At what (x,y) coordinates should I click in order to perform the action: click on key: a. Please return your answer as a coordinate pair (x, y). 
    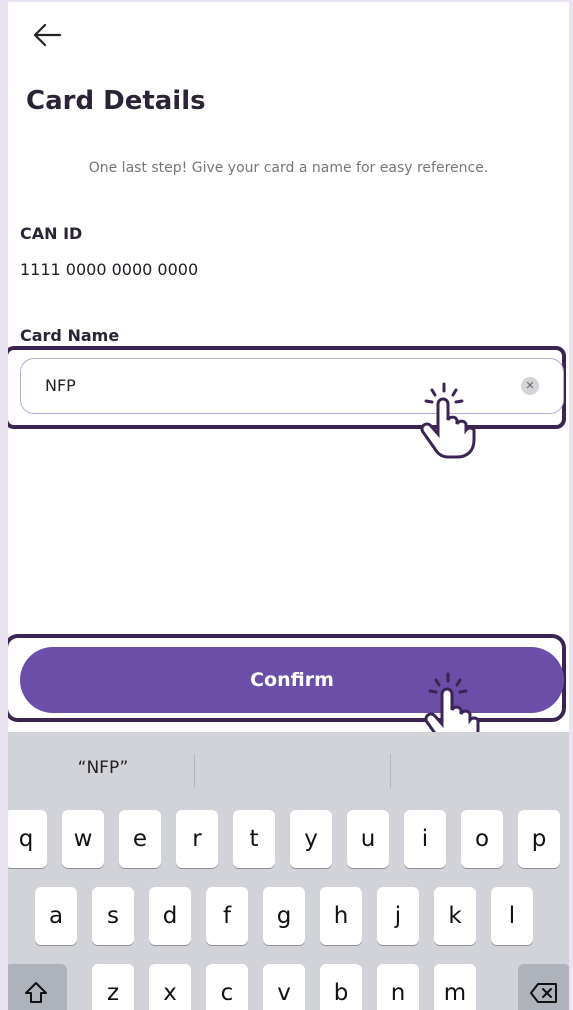
    Looking at the image, I should click on (56, 916).